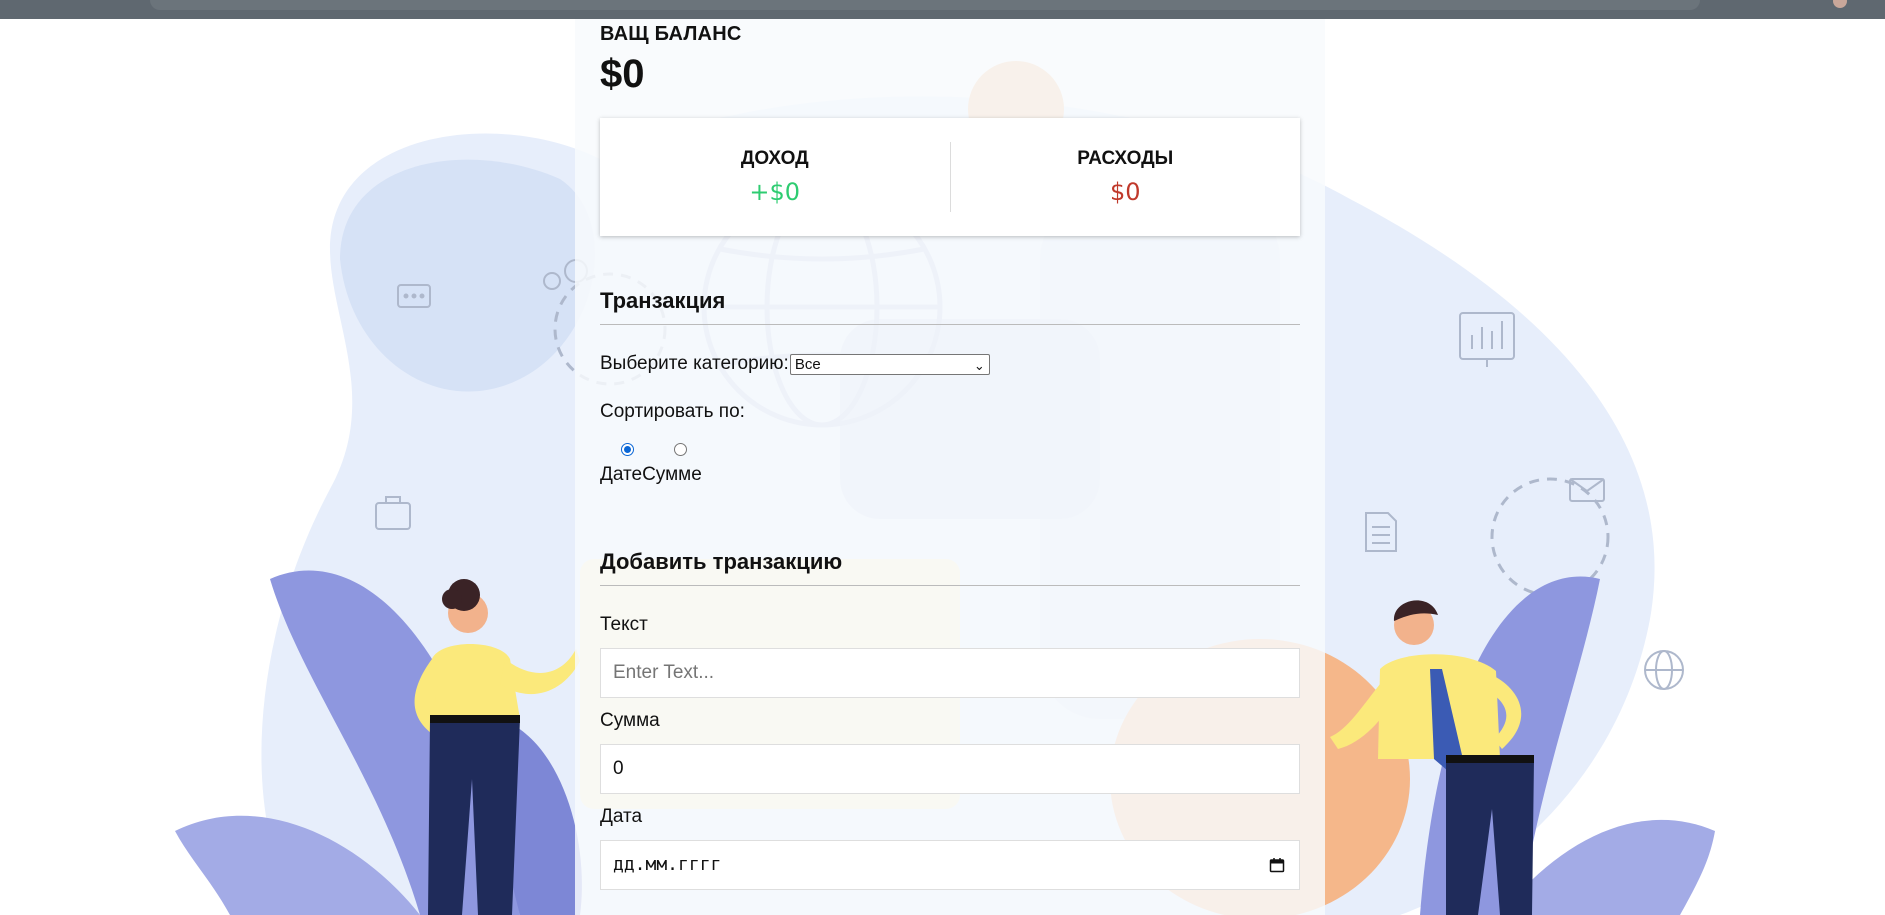  Describe the element at coordinates (621, 816) in the screenshot. I see `date-label: Дата` at that location.